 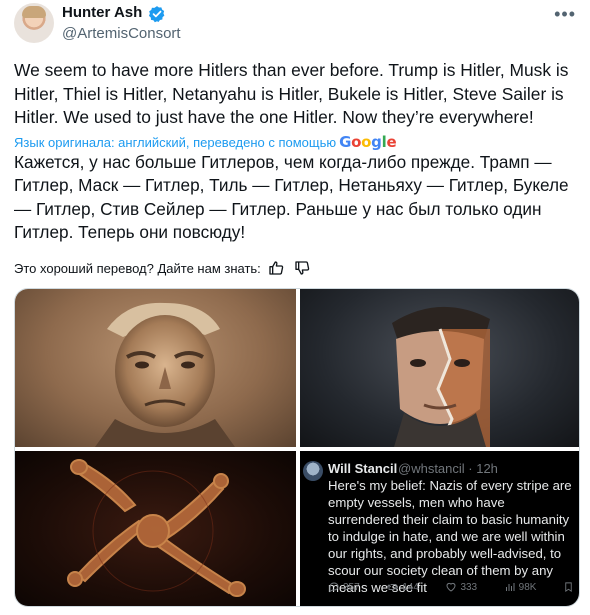 What do you see at coordinates (565, 14) in the screenshot?
I see `more-options-icon: •••` at bounding box center [565, 14].